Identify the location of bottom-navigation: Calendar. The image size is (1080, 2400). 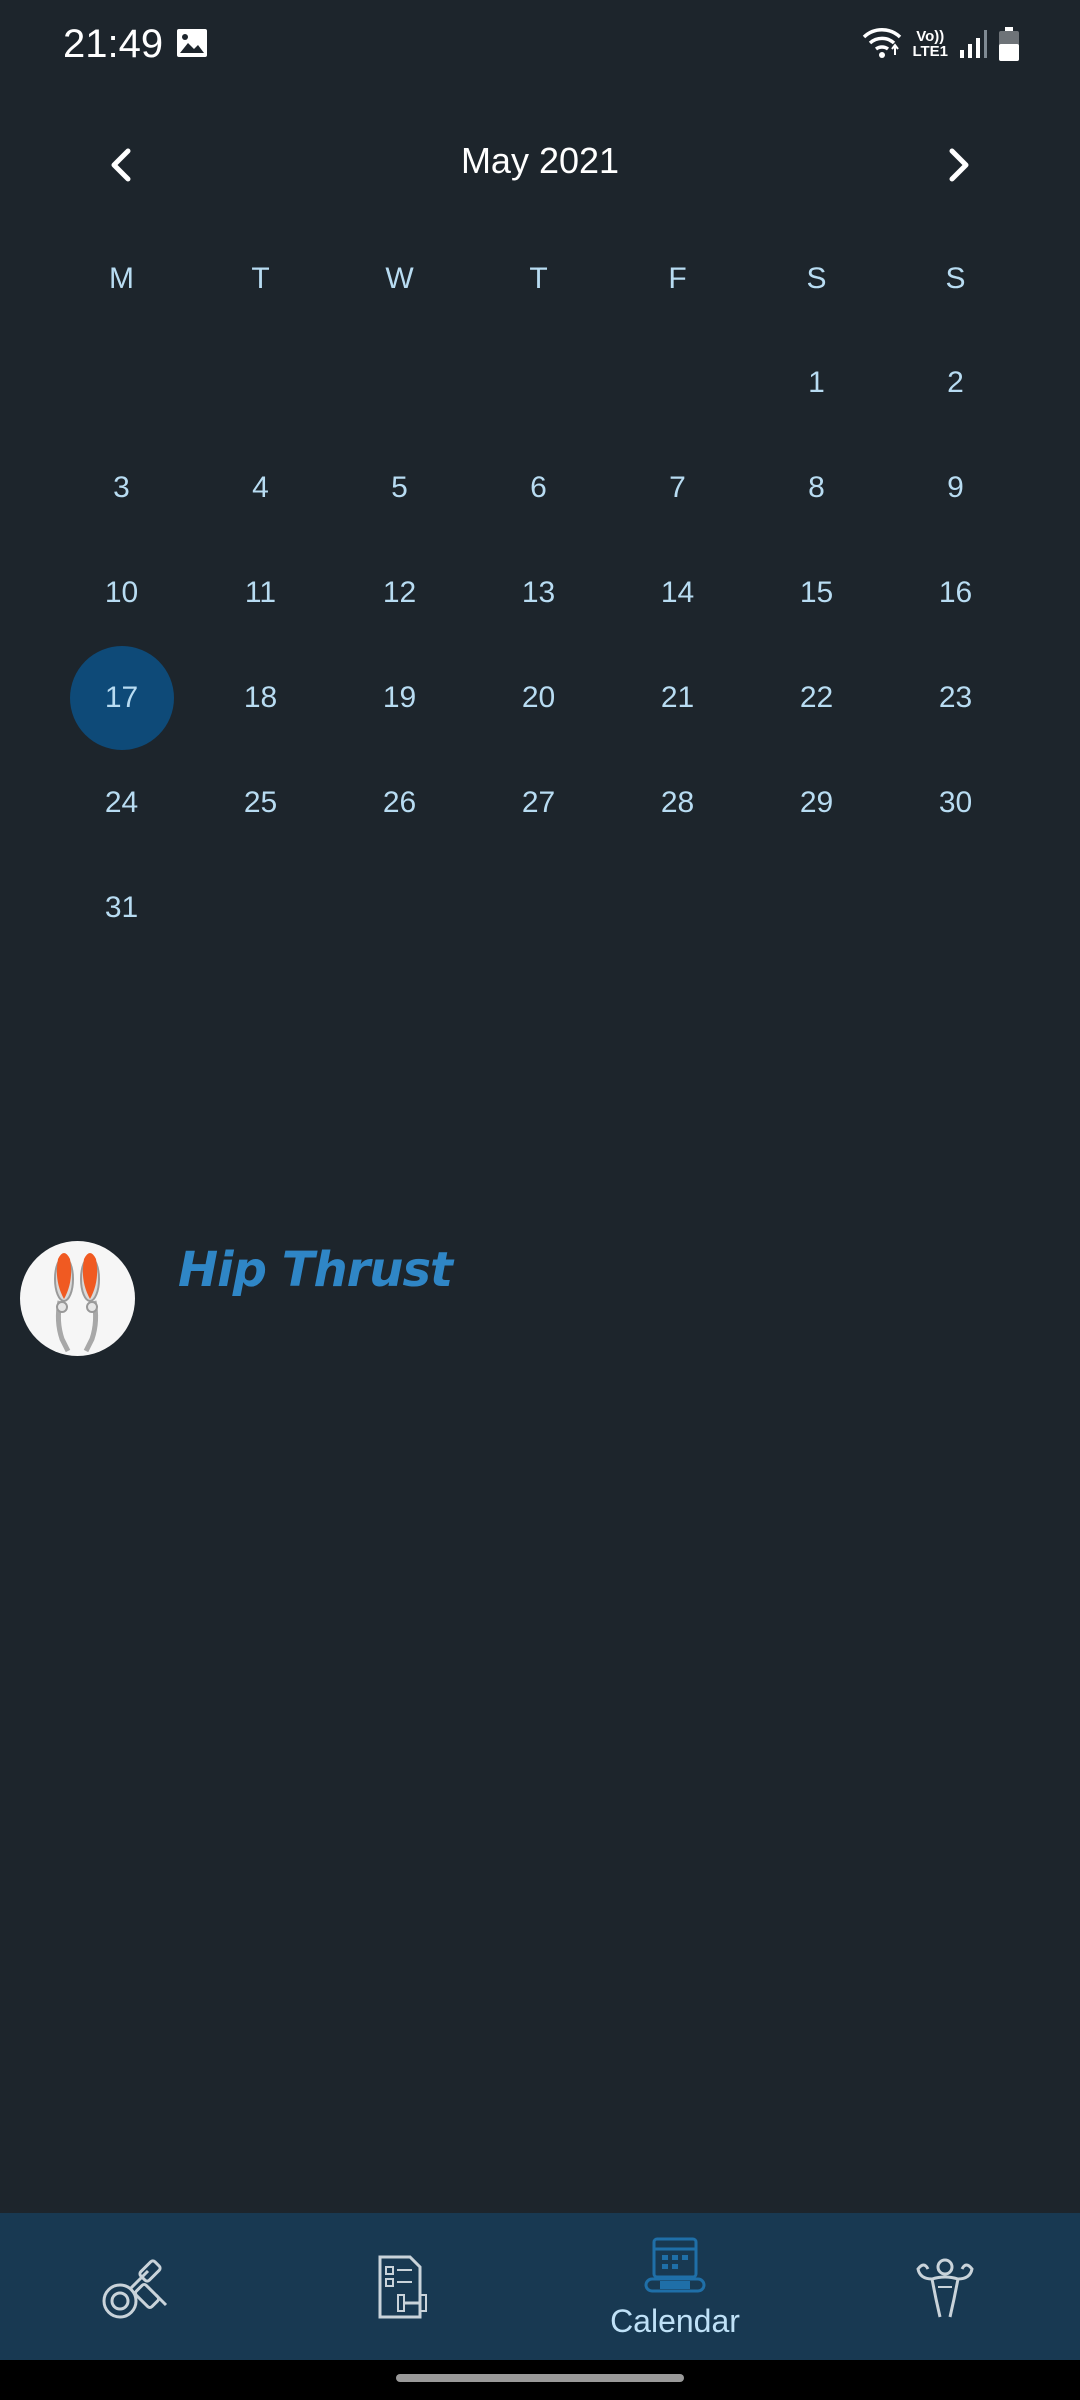
(540, 2286).